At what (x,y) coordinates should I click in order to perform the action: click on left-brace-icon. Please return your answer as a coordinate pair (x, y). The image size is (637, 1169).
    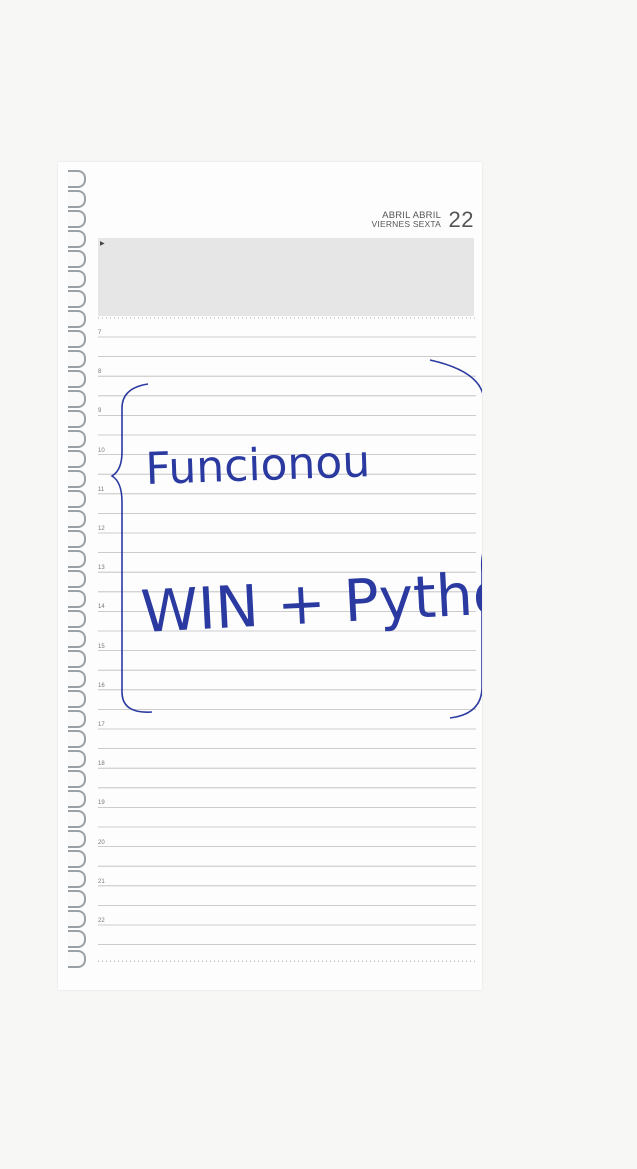
    Looking at the image, I should click on (131, 548).